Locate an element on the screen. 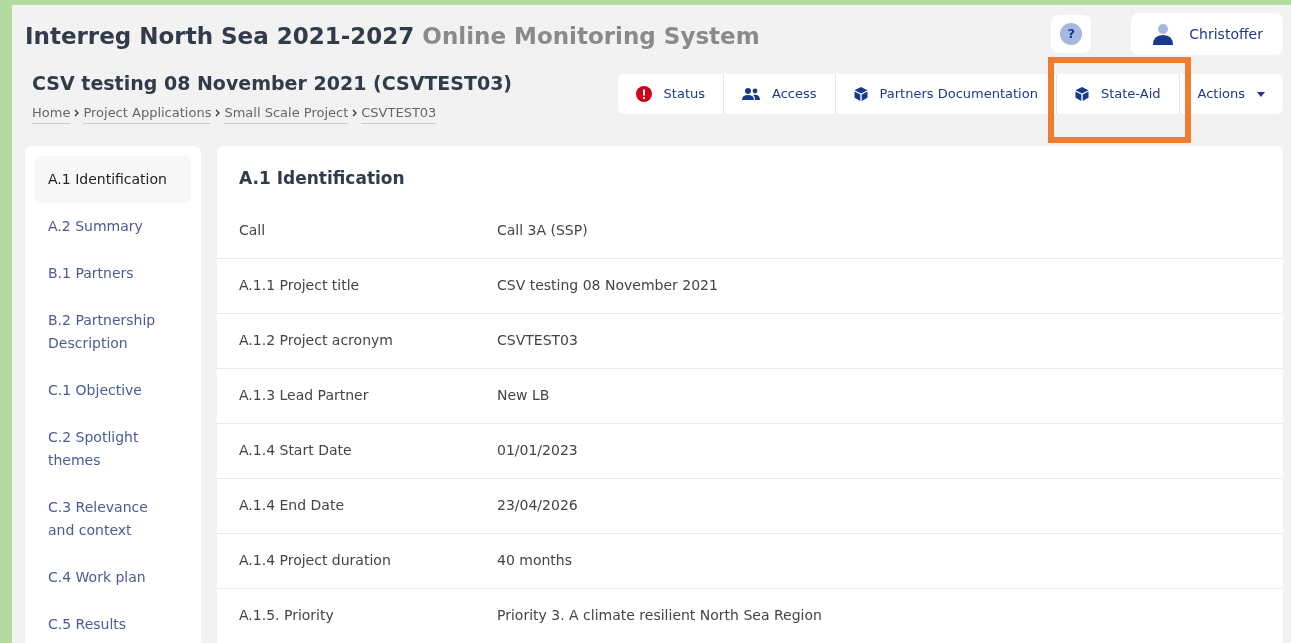 This screenshot has width=1291, height=643. field-value: CSVTEST03 is located at coordinates (537, 340).